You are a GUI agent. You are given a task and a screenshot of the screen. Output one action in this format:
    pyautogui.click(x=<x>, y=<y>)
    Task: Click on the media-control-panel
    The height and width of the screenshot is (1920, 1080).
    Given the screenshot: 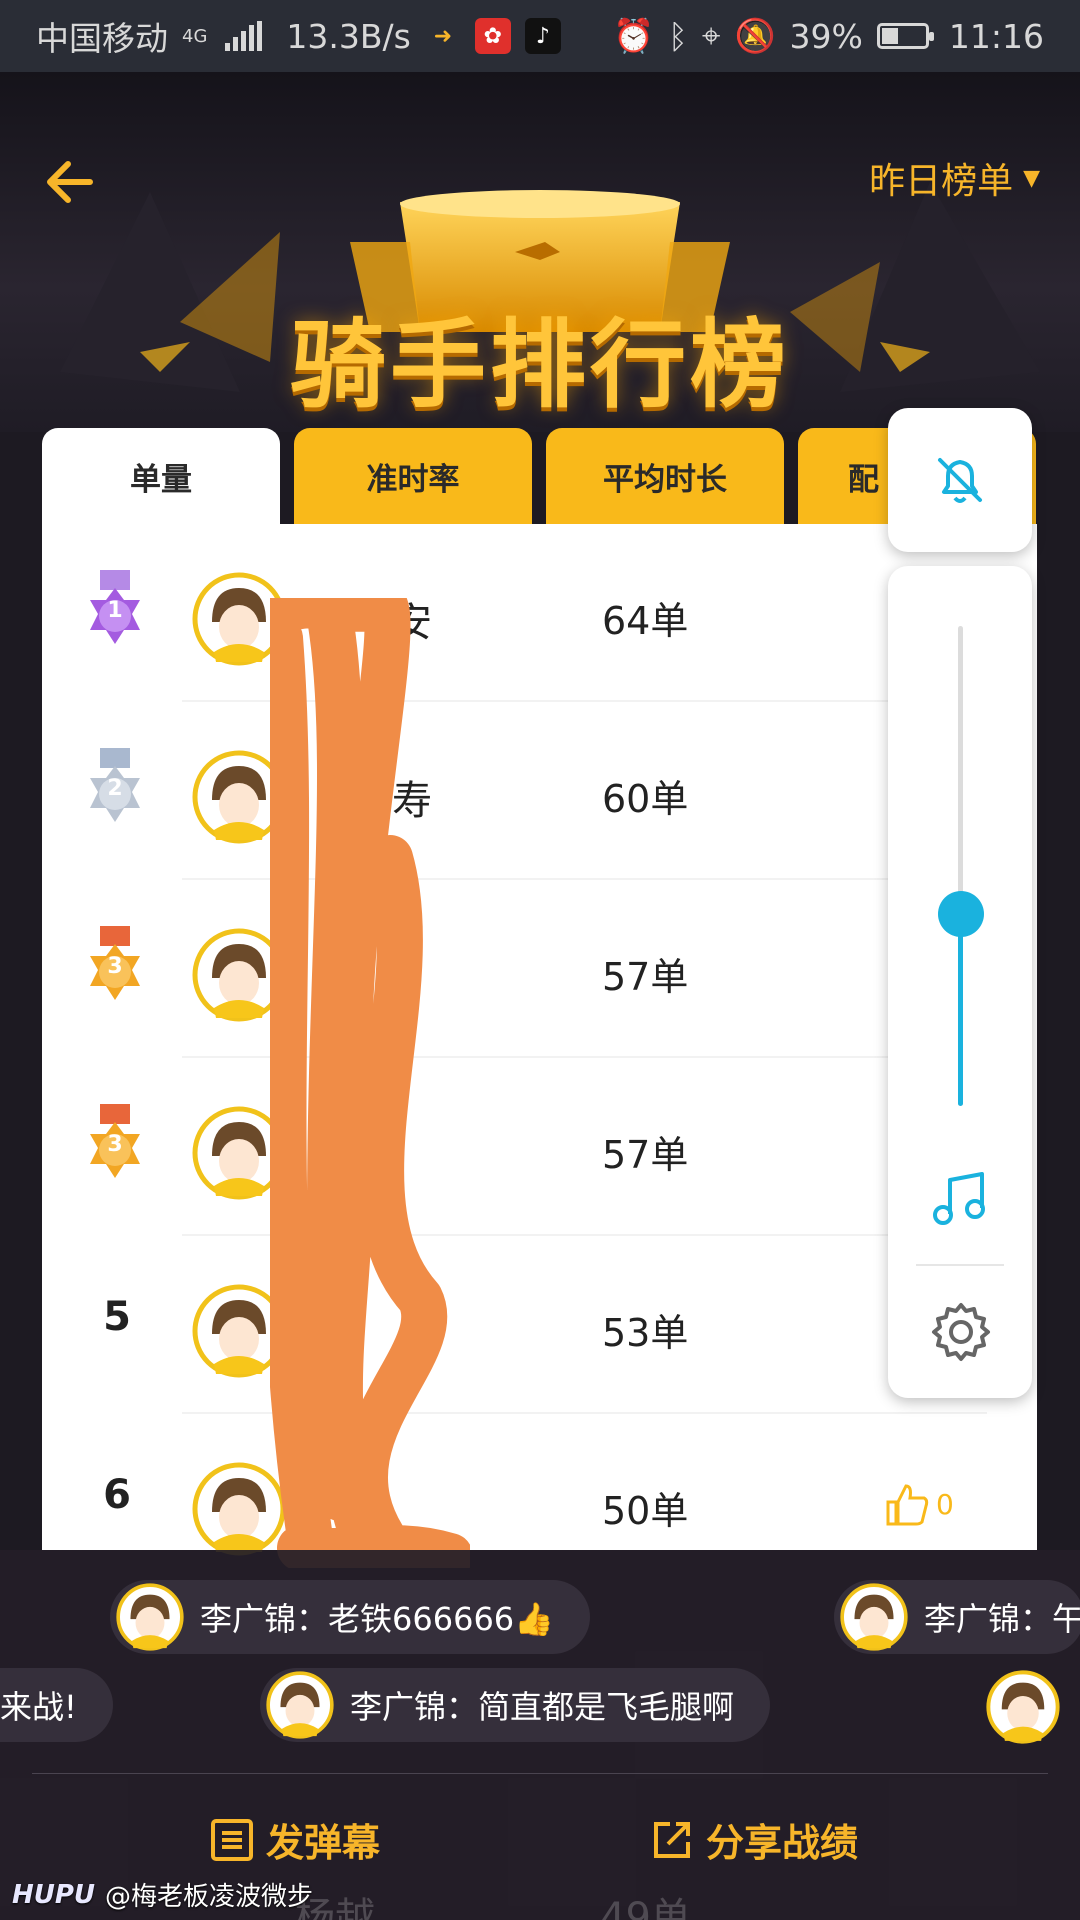 What is the action you would take?
    pyautogui.click(x=960, y=982)
    